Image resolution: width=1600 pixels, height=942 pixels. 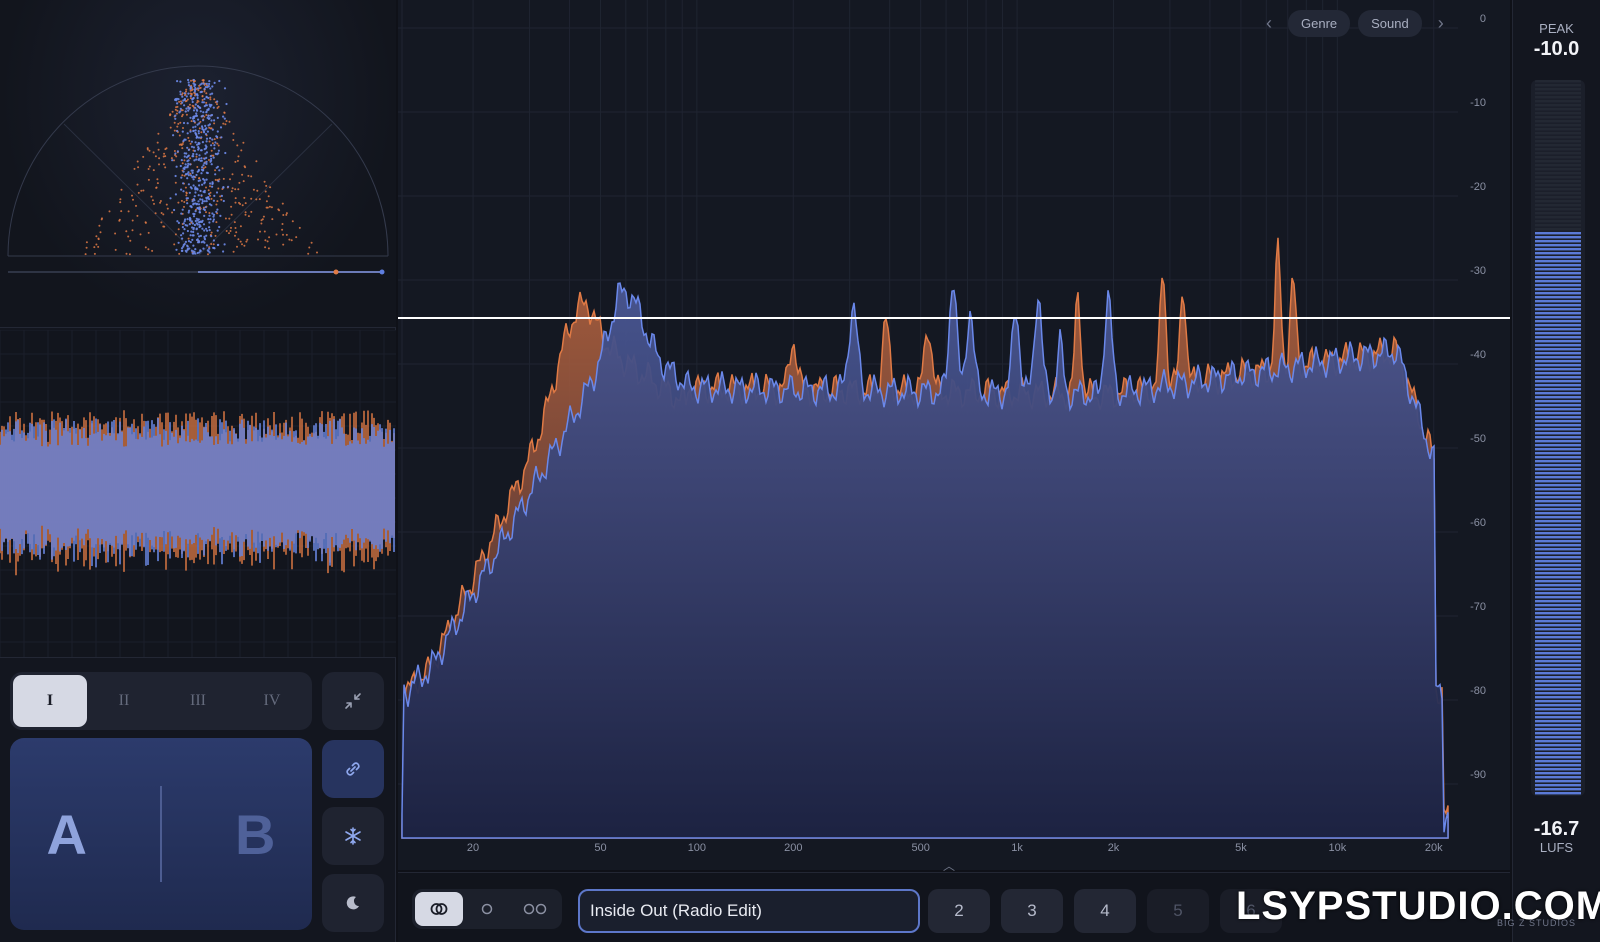 I want to click on y-tick-label: -10, so click(x=1478, y=103).